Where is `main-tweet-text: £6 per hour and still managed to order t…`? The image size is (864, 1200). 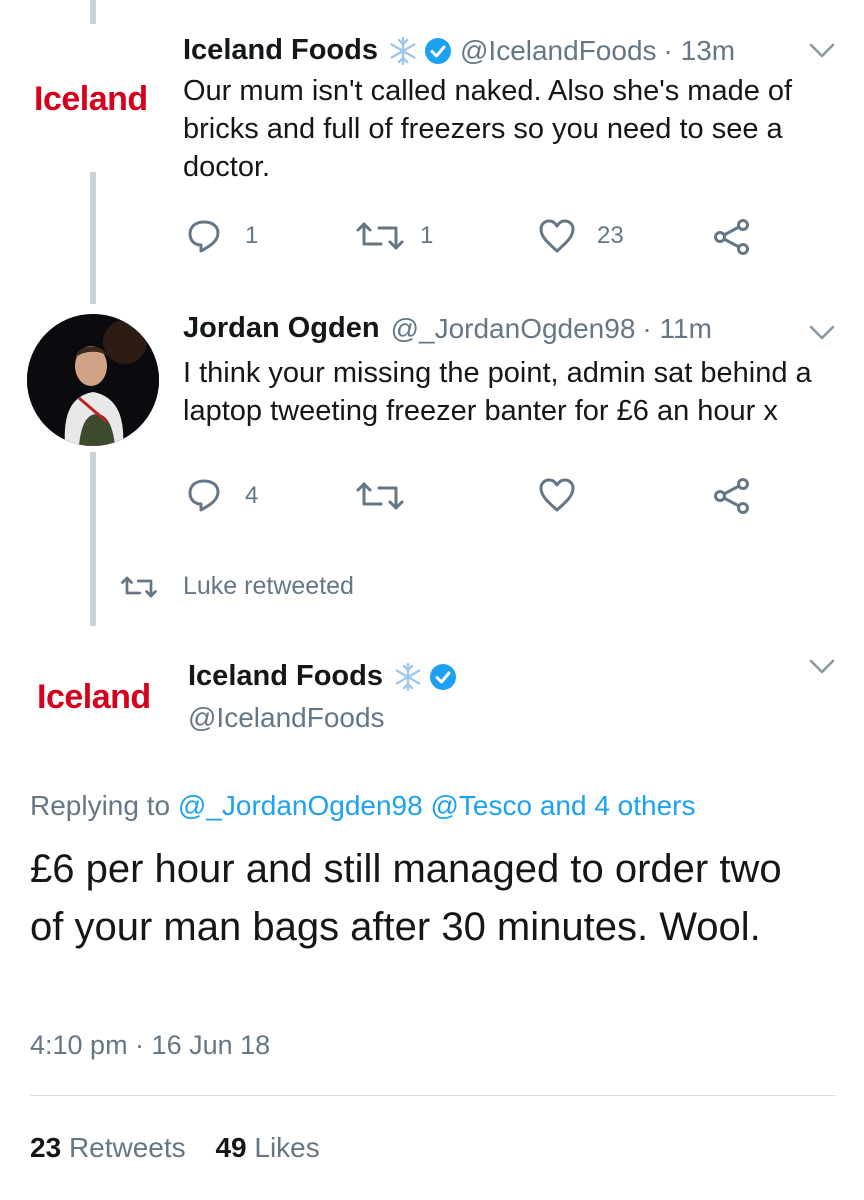 main-tweet-text: £6 per hour and still managed to order t… is located at coordinates (406, 898).